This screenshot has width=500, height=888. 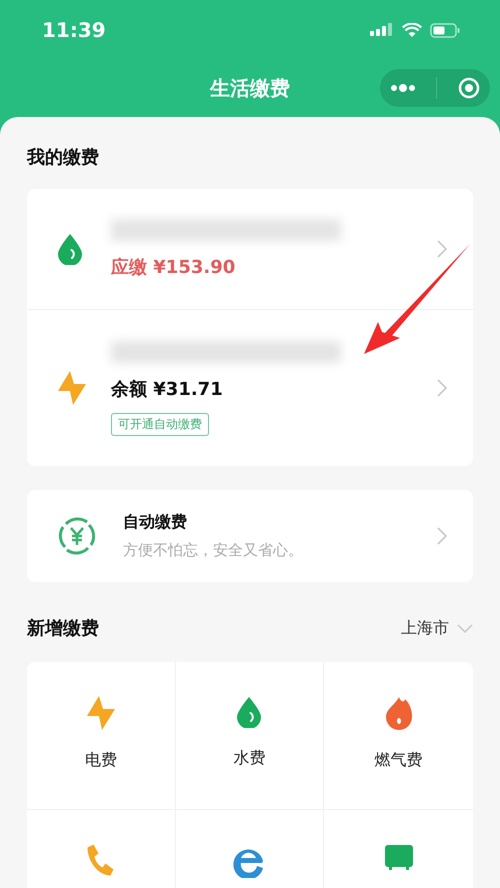 I want to click on bill-type-label: 电费, so click(x=100, y=760).